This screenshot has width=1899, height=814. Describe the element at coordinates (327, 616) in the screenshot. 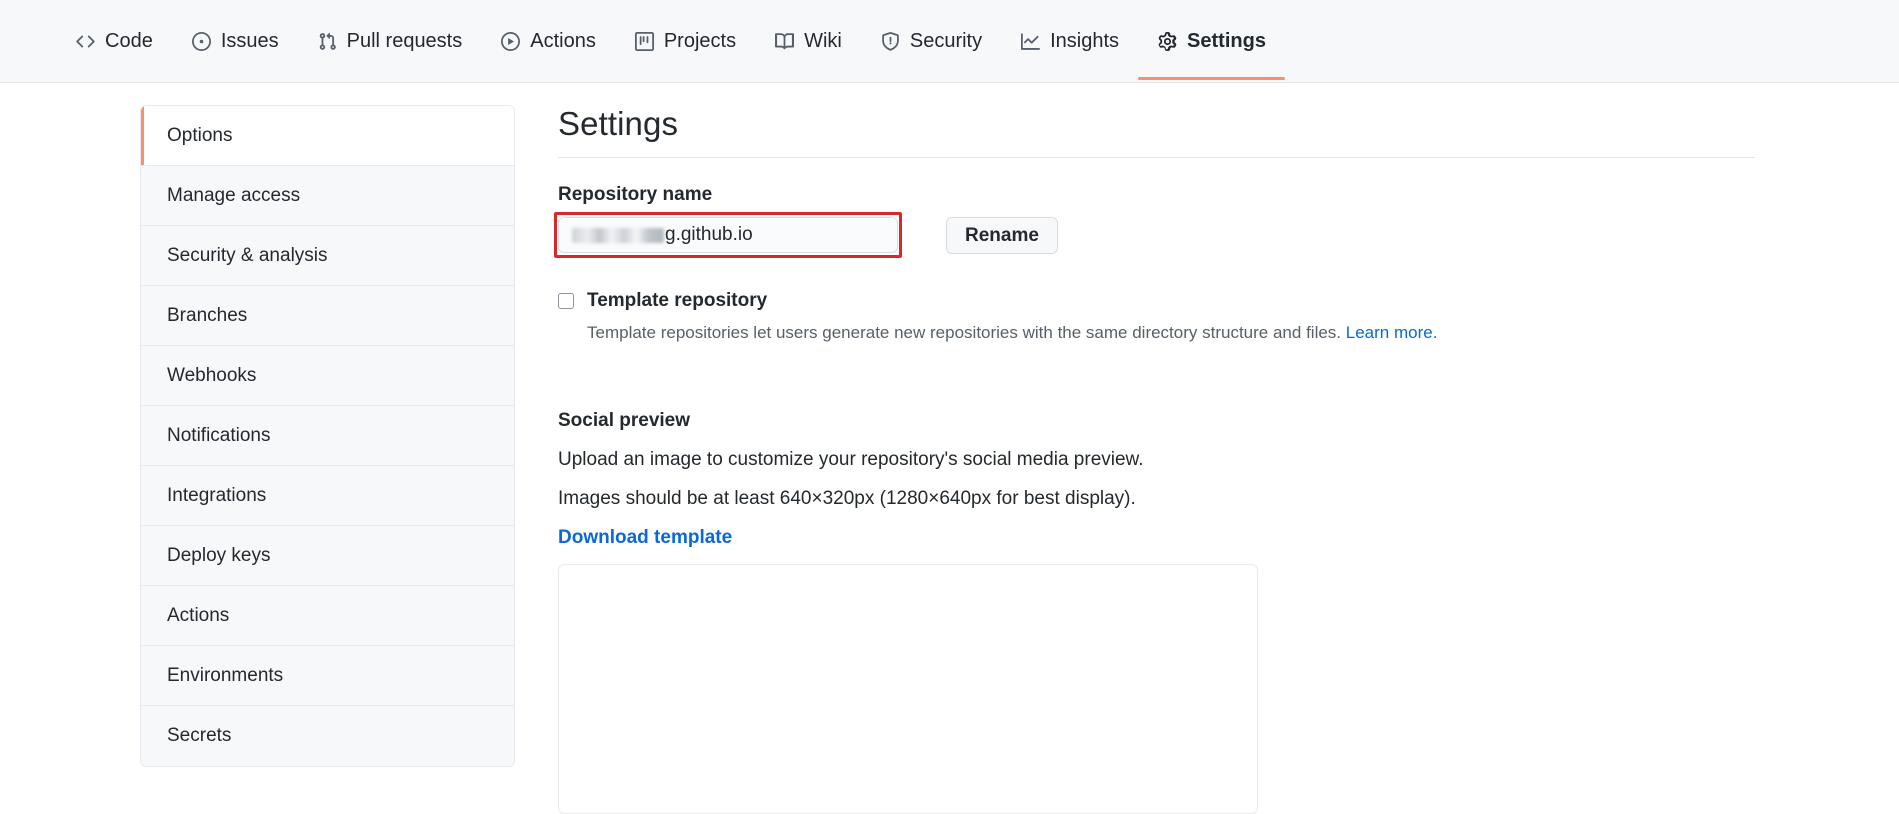

I see `sidebar-item-actions: Actions` at that location.